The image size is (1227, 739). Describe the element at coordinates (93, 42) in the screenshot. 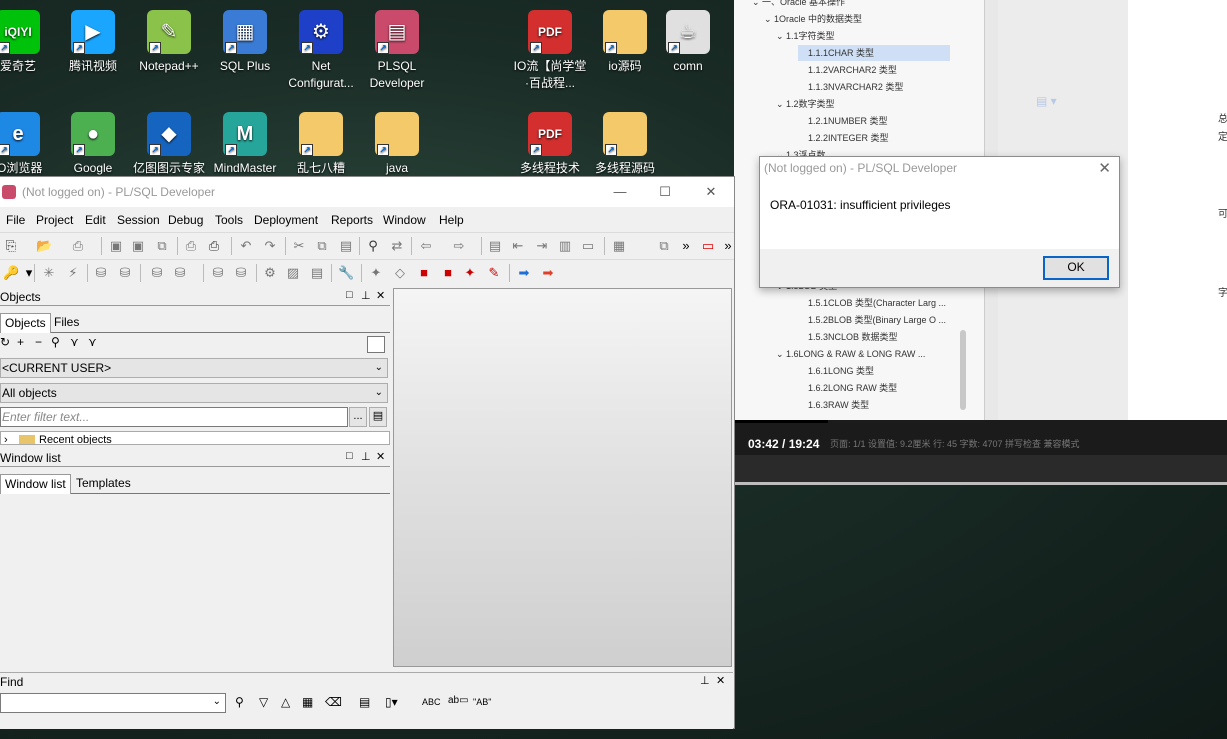

I see `desktop-icon: ▶ ↗ 腾讯视频` at that location.